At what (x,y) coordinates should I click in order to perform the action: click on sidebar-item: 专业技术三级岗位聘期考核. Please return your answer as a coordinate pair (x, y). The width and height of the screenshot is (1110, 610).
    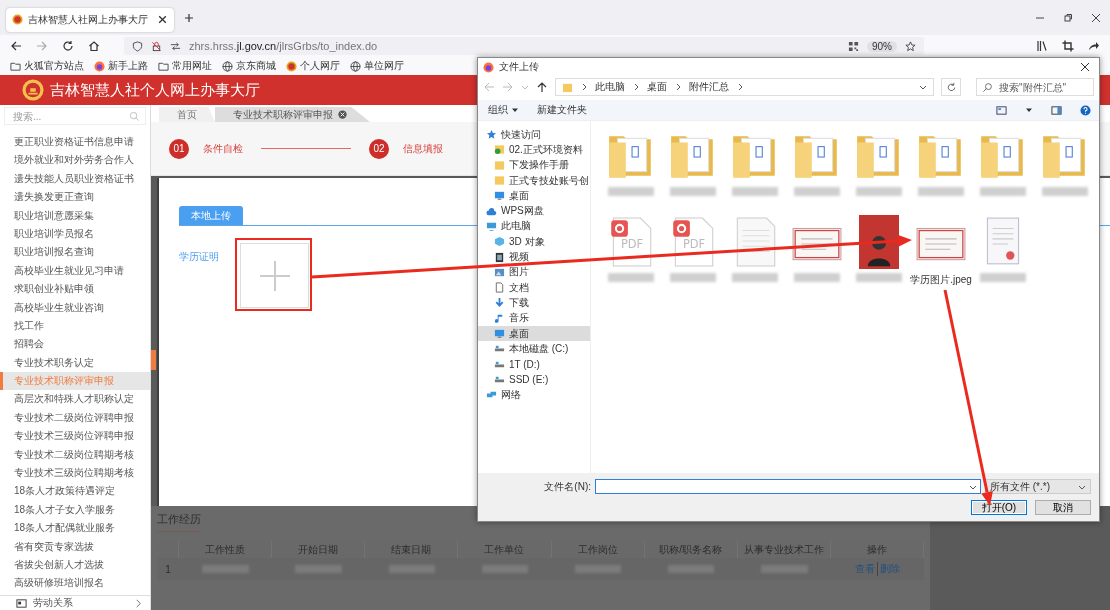
    Looking at the image, I should click on (75, 473).